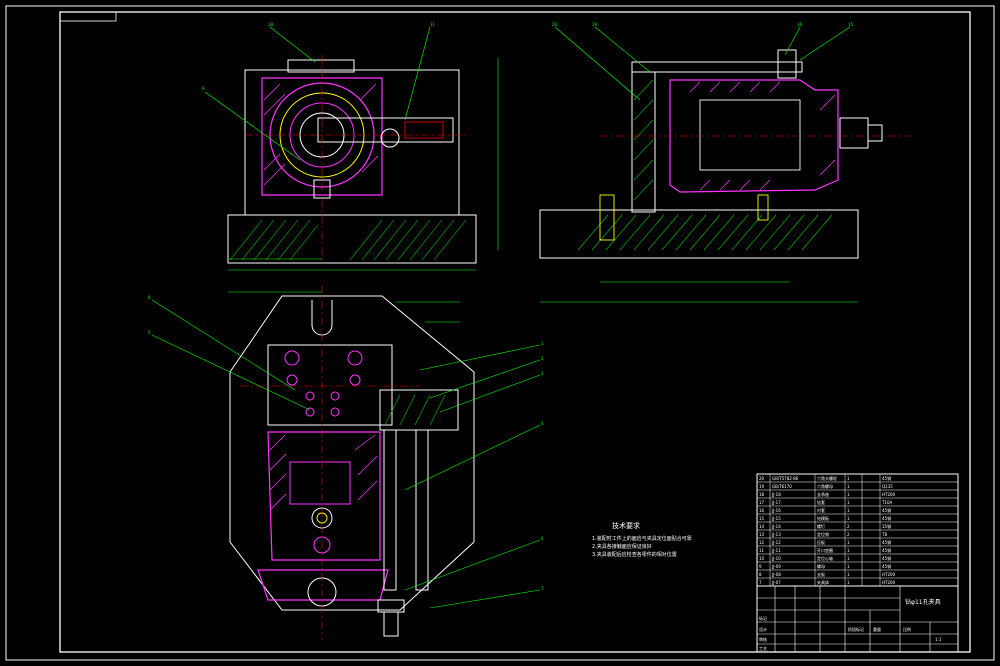  I want to click on callout-20: 20, so click(555, 24).